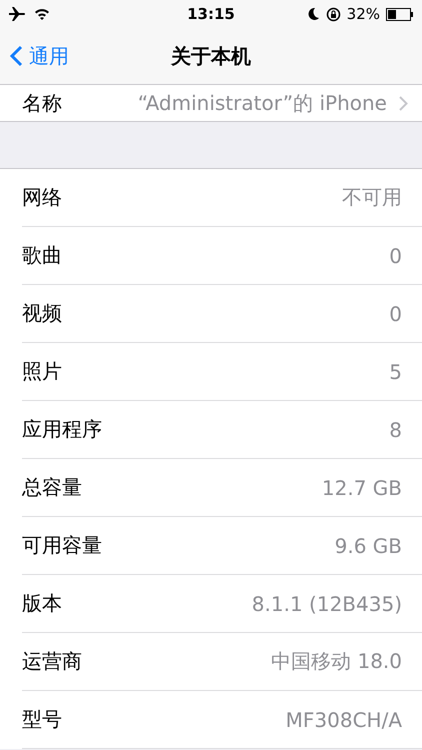  I want to click on row-value: 中国移动 18.0, so click(336, 661).